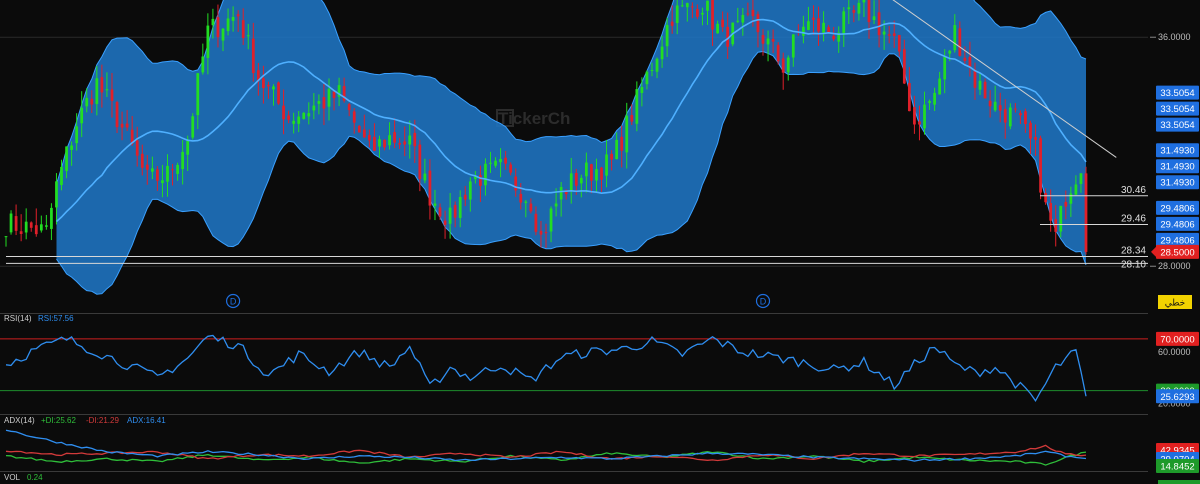 This screenshot has width=1200, height=484. I want to click on rsi-axis-label-60: 60.0000, so click(1174, 352).